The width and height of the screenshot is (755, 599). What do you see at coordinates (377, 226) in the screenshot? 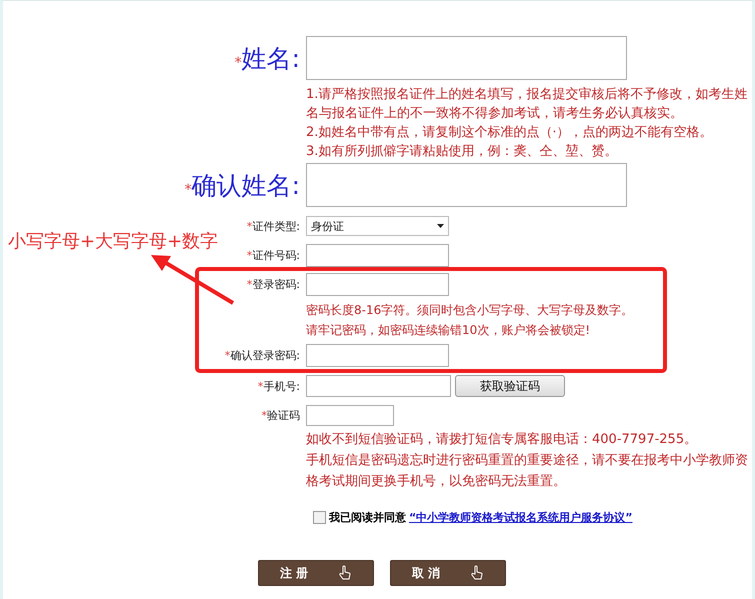
I see `document-type-select: 身份证` at bounding box center [377, 226].